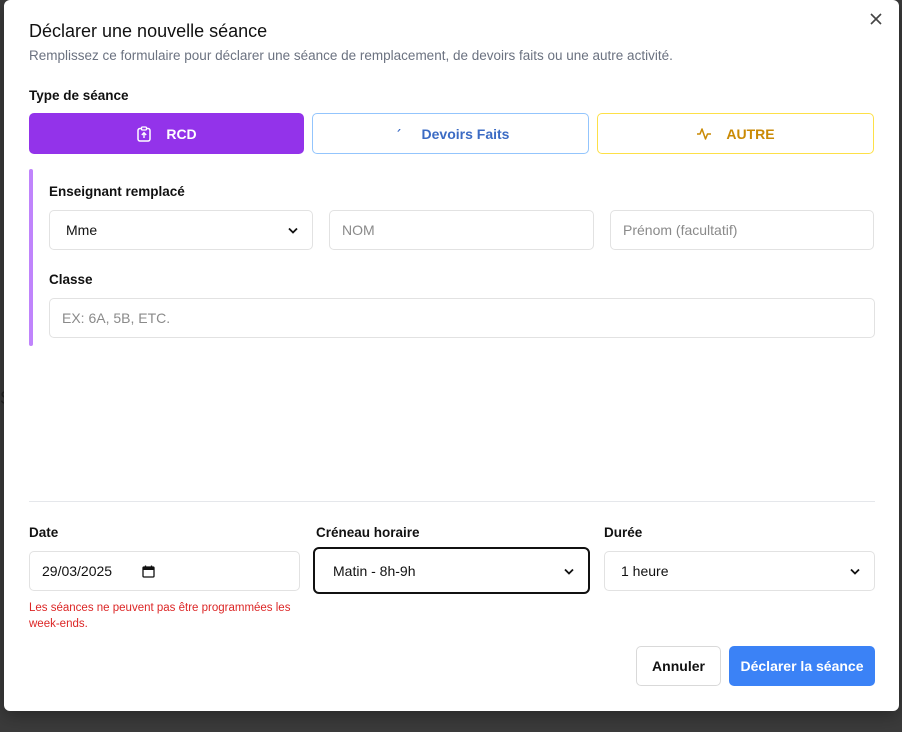  Describe the element at coordinates (148, 31) in the screenshot. I see `dialog-title: Déclarer une nouvelle séance` at that location.